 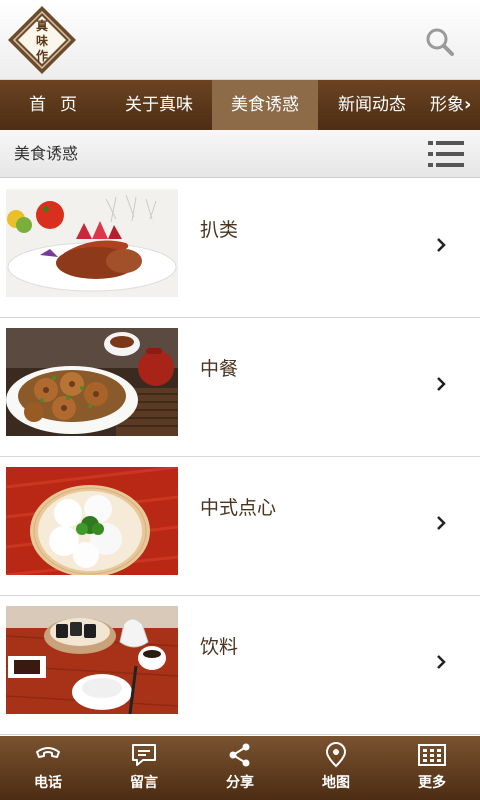 What do you see at coordinates (446, 154) in the screenshot?
I see `list-icon` at bounding box center [446, 154].